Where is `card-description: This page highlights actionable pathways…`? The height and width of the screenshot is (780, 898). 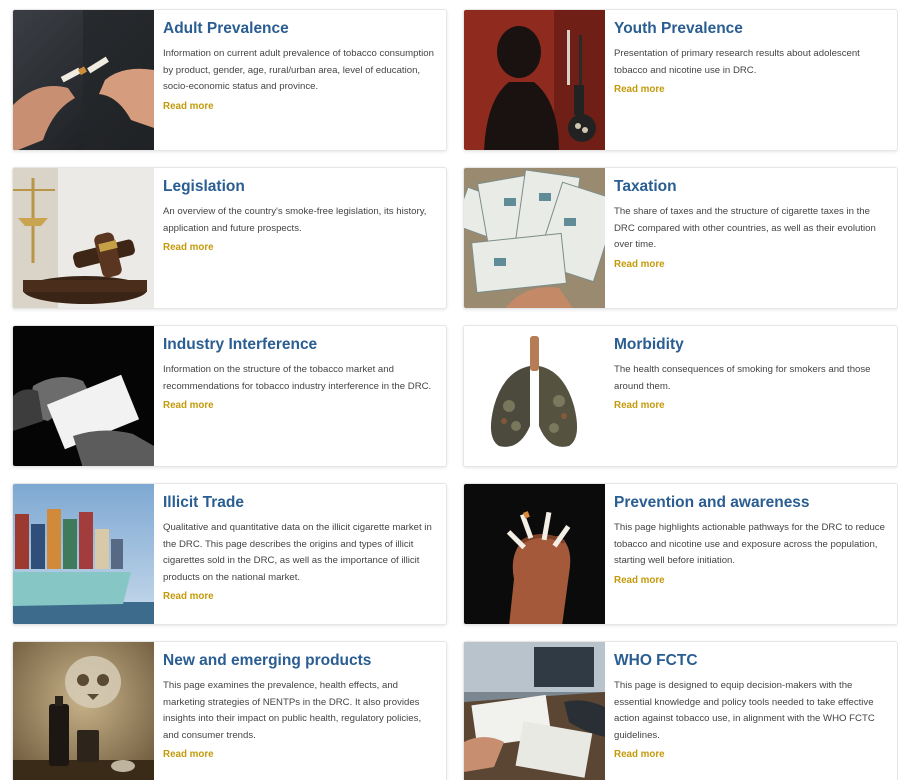
card-description: This page highlights actionable pathways… is located at coordinates (749, 544).